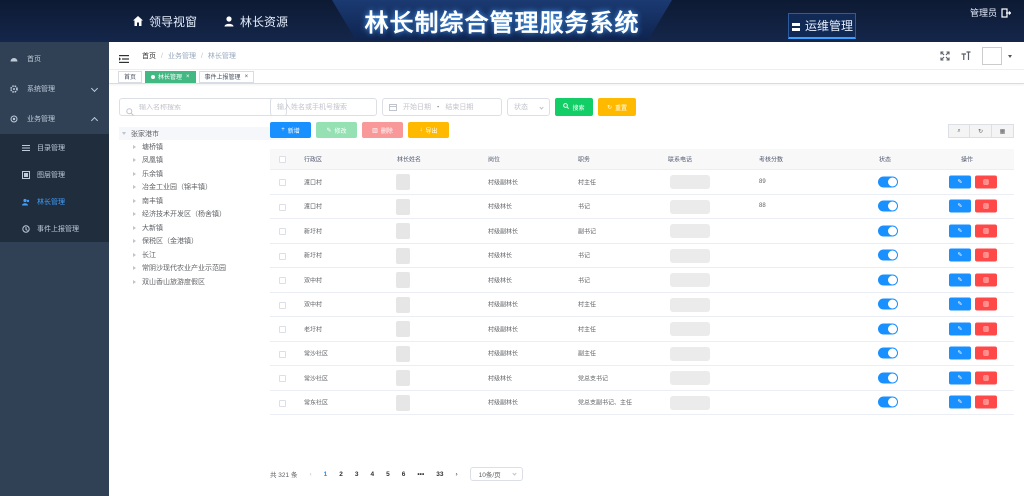 Image resolution: width=1024 pixels, height=496 pixels. Describe the element at coordinates (203, 188) in the screenshot. I see `tree-node: 冶金工业园（锦丰镇）` at that location.